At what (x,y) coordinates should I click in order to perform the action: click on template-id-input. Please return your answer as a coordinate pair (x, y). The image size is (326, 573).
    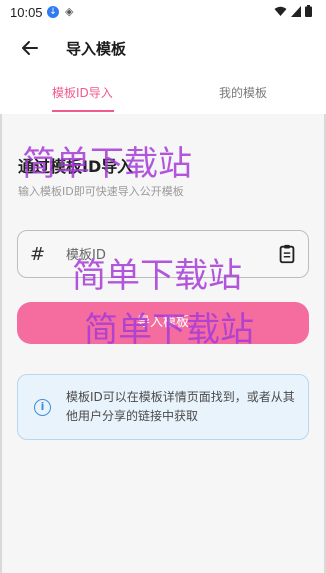
    Looking at the image, I should click on (166, 255).